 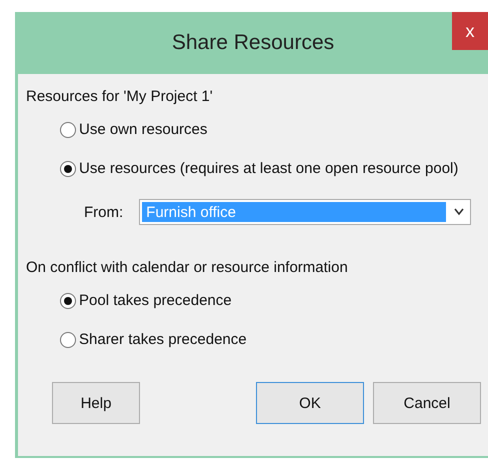 I want to click on radio-label: Use own resources, so click(x=143, y=129).